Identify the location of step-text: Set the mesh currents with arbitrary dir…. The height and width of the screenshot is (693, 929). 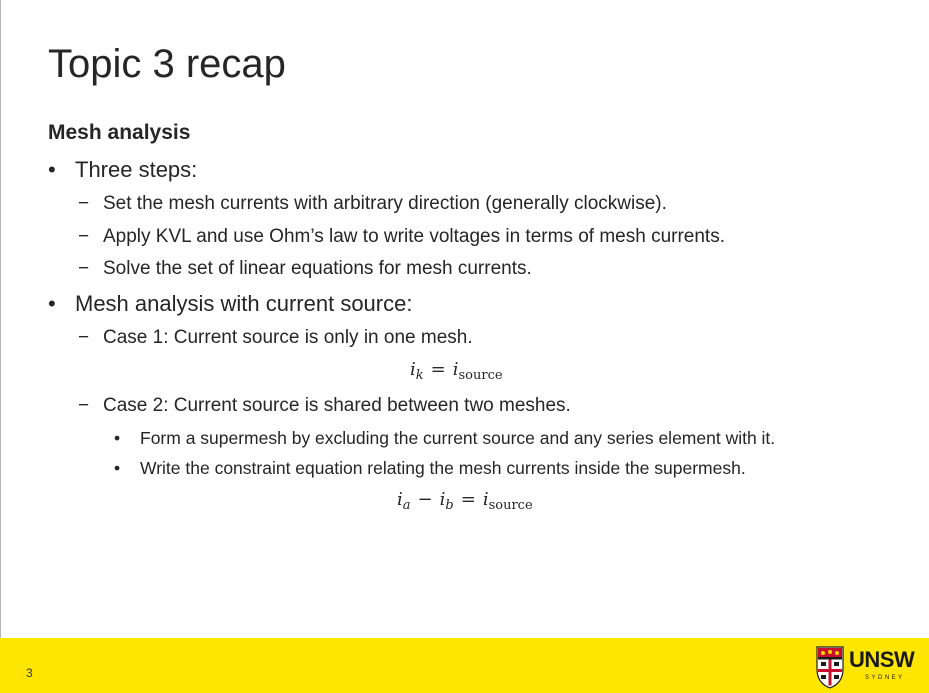
(385, 203).